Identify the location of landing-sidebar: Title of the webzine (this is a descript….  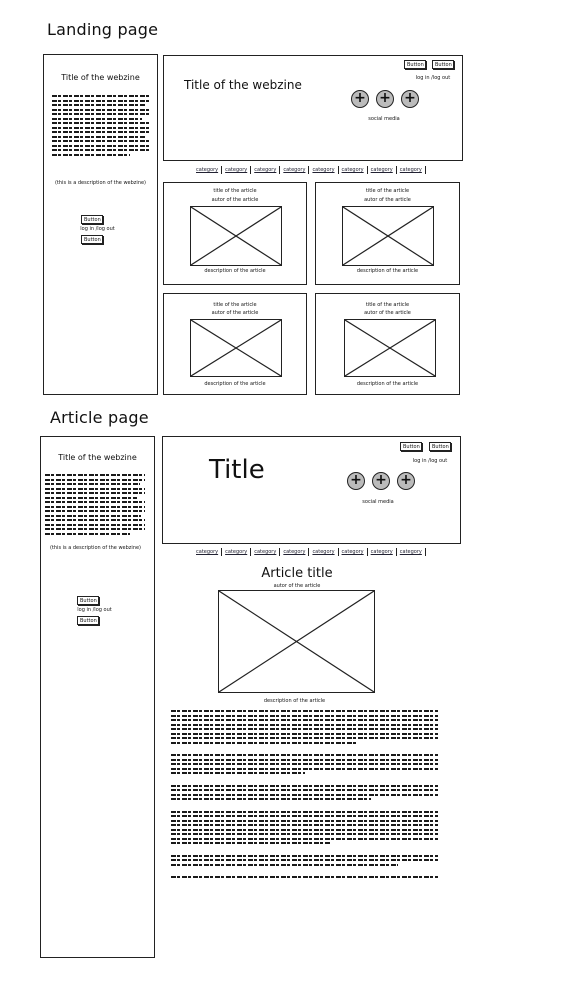
(100, 224).